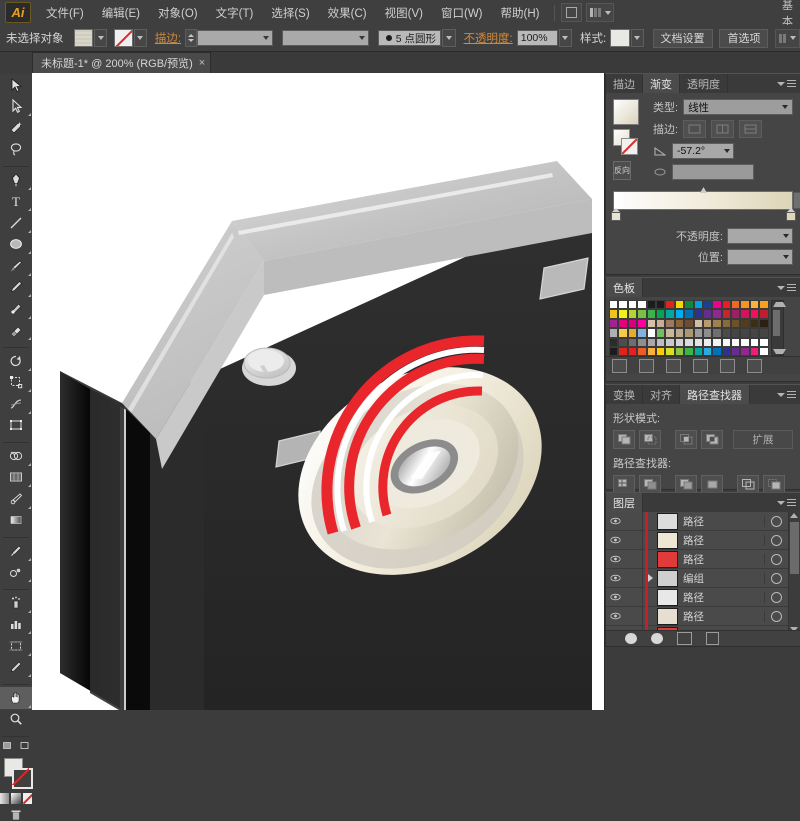  Describe the element at coordinates (168, 38) in the screenshot. I see `stroke-weight-link: 描边:` at that location.